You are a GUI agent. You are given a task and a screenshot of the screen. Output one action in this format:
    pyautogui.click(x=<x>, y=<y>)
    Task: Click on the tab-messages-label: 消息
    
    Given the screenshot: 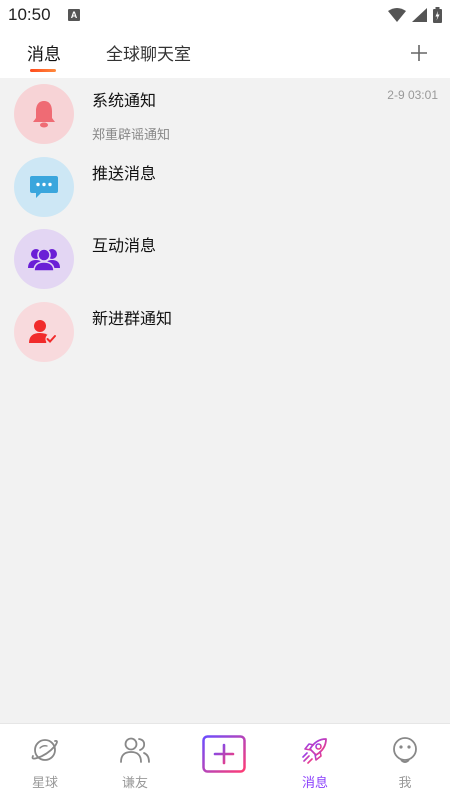 What is the action you would take?
    pyautogui.click(x=44, y=55)
    